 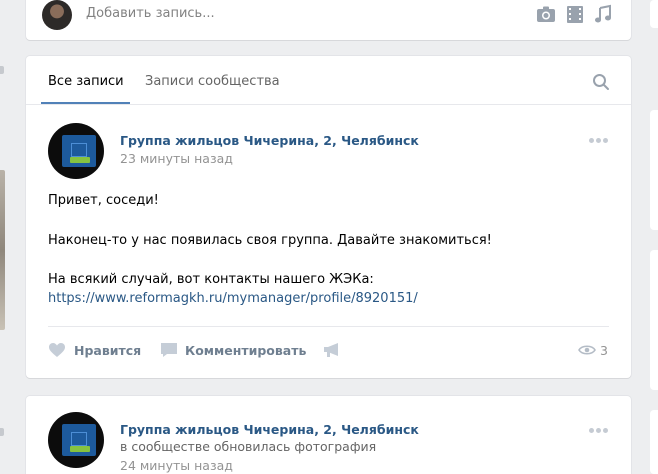 What do you see at coordinates (57, 350) in the screenshot?
I see `heart-icon` at bounding box center [57, 350].